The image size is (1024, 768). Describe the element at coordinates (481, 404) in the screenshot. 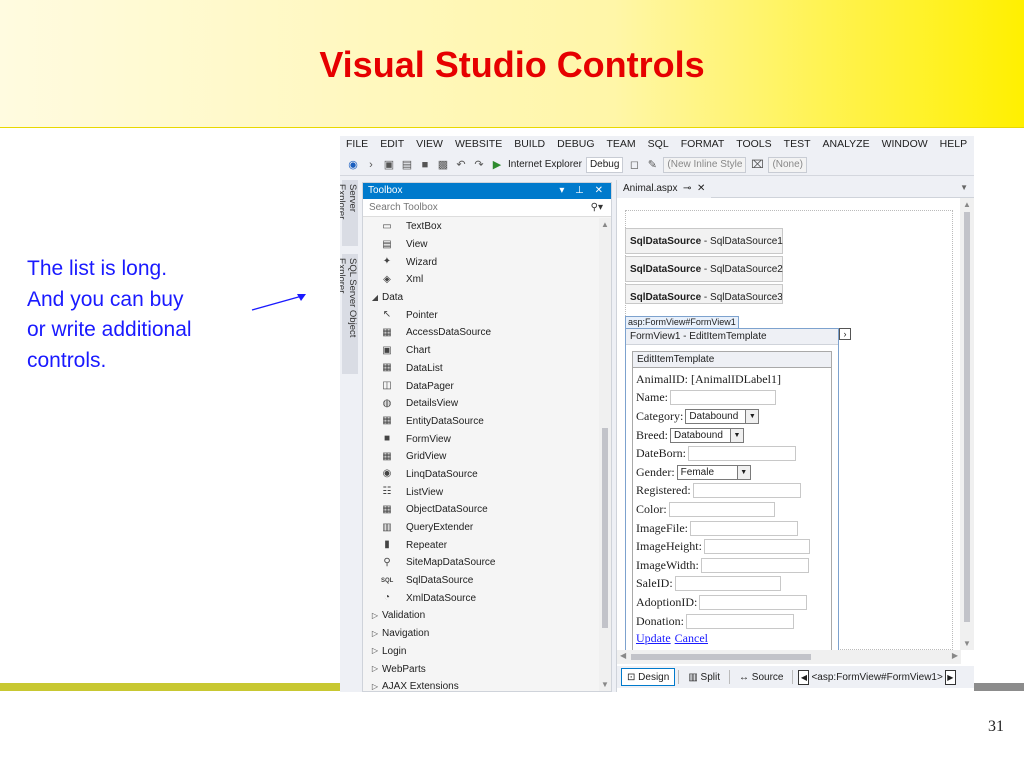

I see `toolbox-item: ◍ DetailsView` at that location.